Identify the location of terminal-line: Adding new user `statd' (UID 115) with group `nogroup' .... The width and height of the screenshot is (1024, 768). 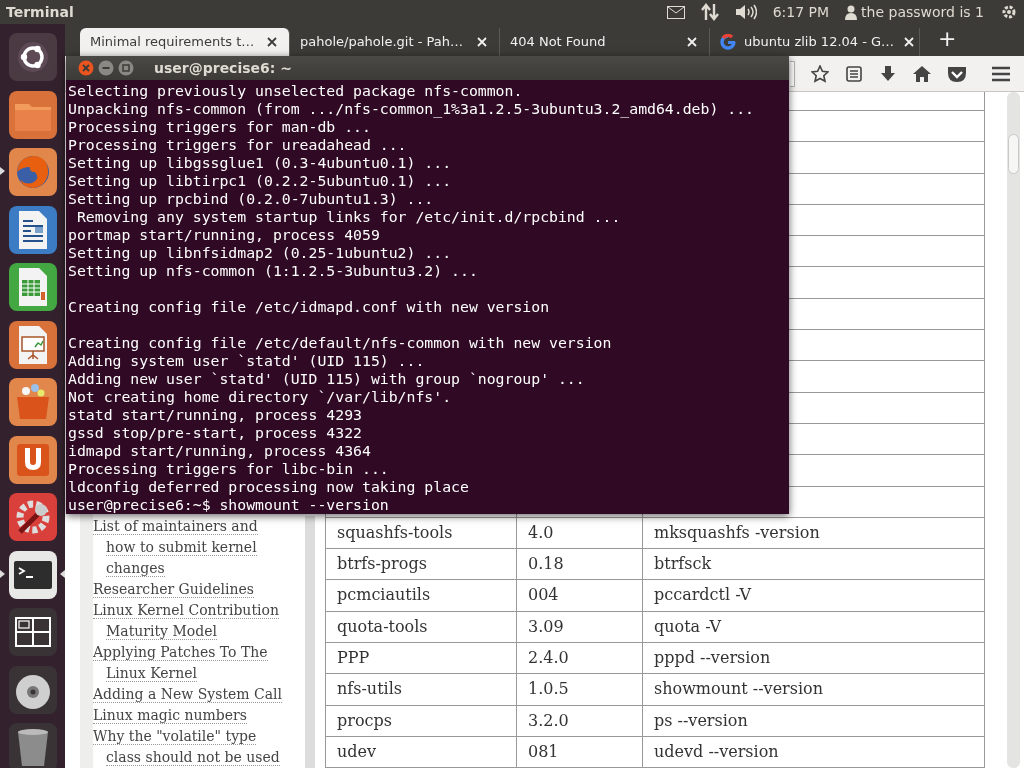
(327, 379).